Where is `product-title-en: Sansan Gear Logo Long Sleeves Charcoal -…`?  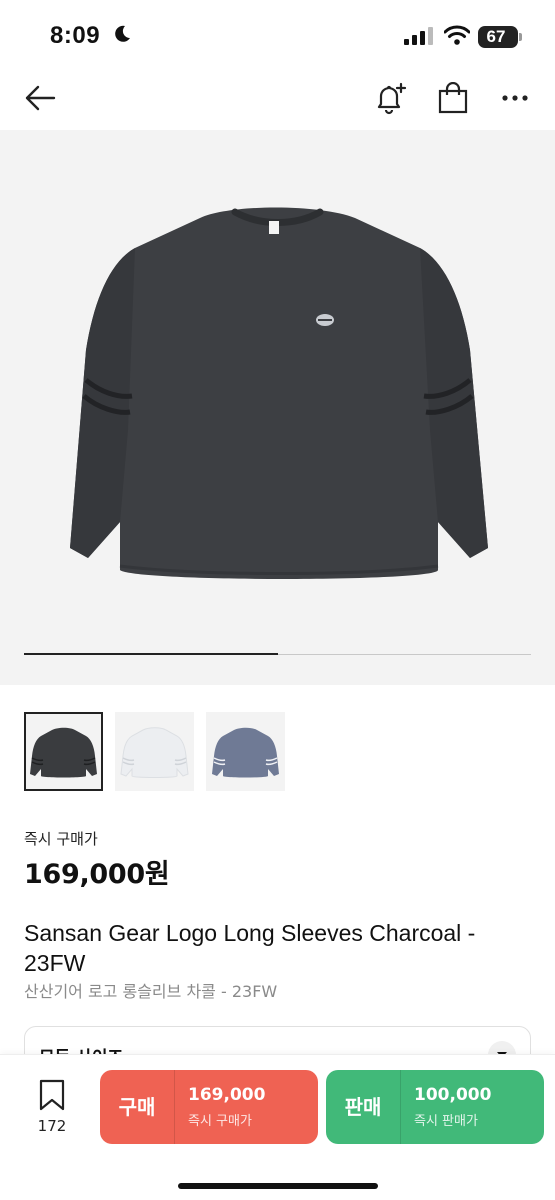 product-title-en: Sansan Gear Logo Long Sleeves Charcoal -… is located at coordinates (250, 948).